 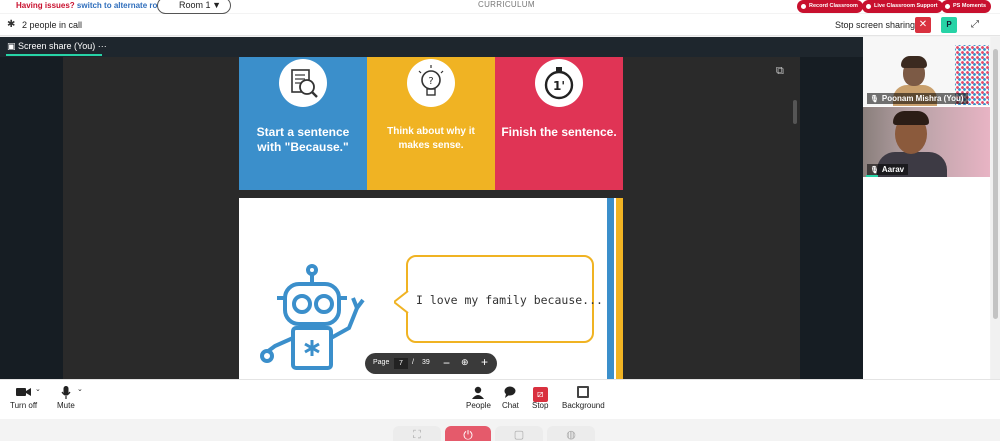 What do you see at coordinates (401, 363) in the screenshot?
I see `page-number-input: 7` at bounding box center [401, 363].